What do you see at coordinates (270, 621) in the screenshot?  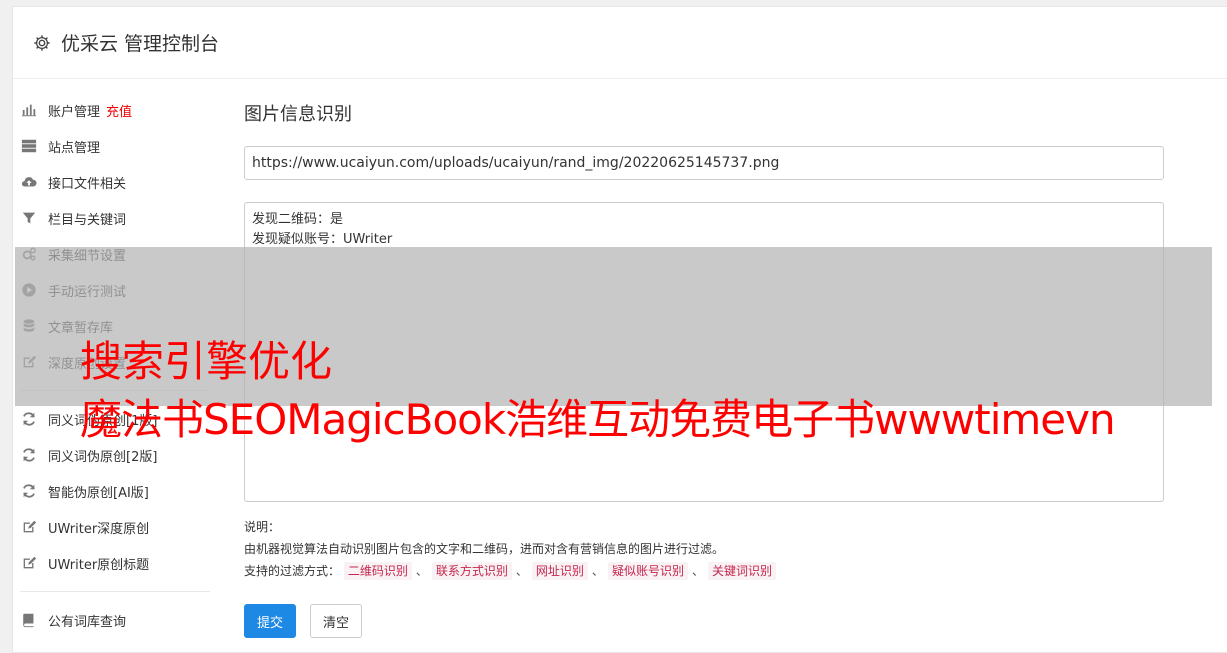 I see `submit-button: 提交` at bounding box center [270, 621].